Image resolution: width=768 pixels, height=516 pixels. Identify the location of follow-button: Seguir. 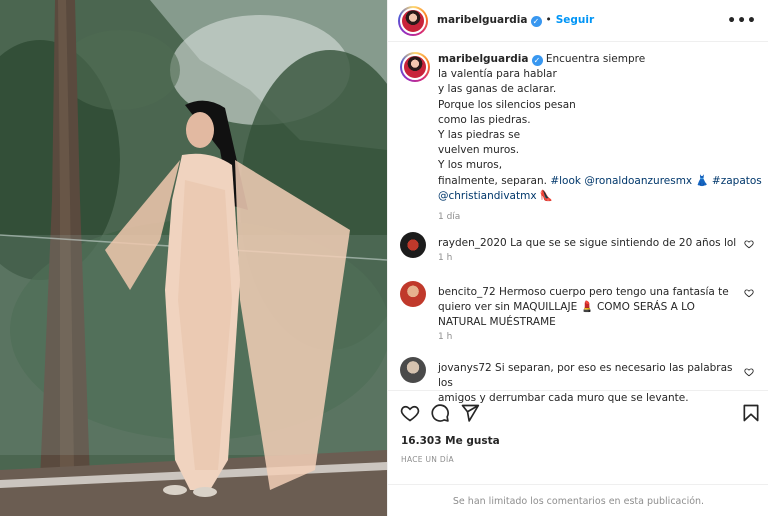
(575, 20).